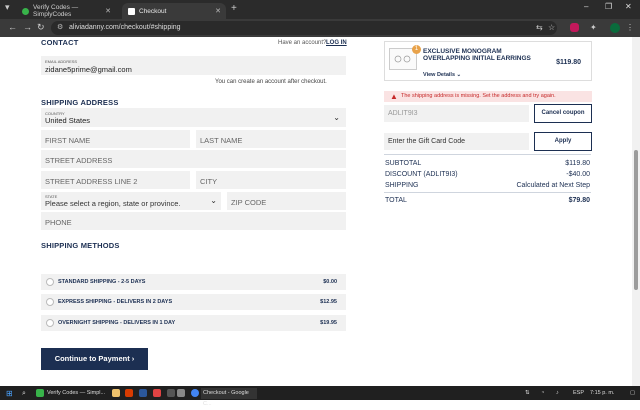 Image resolution: width=640 pixels, height=410 pixels. Describe the element at coordinates (602, 393) in the screenshot. I see `clock: 7:15 p. m.` at that location.